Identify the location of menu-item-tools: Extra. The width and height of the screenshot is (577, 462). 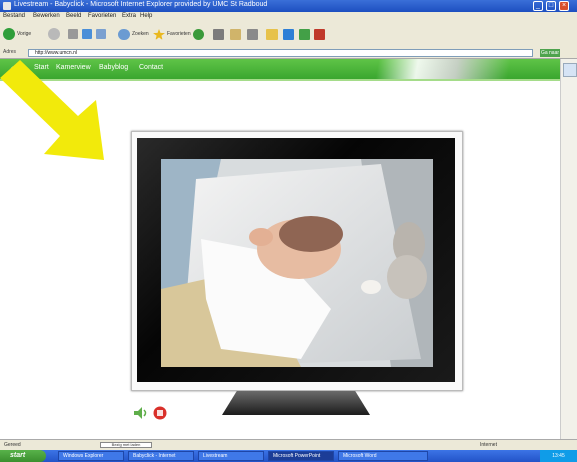
(129, 16).